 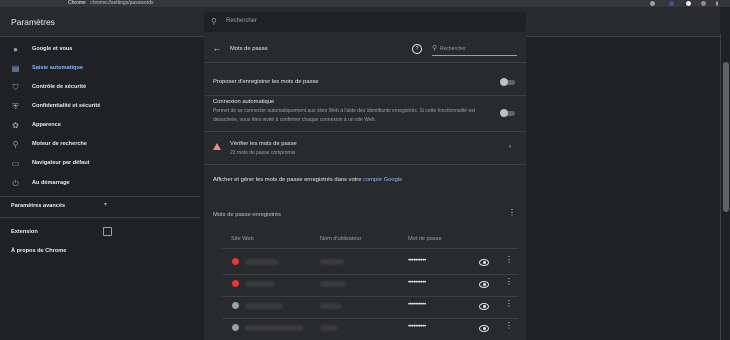 What do you see at coordinates (474, 48) in the screenshot?
I see `password-search-input: ⚲ Rechercher` at bounding box center [474, 48].